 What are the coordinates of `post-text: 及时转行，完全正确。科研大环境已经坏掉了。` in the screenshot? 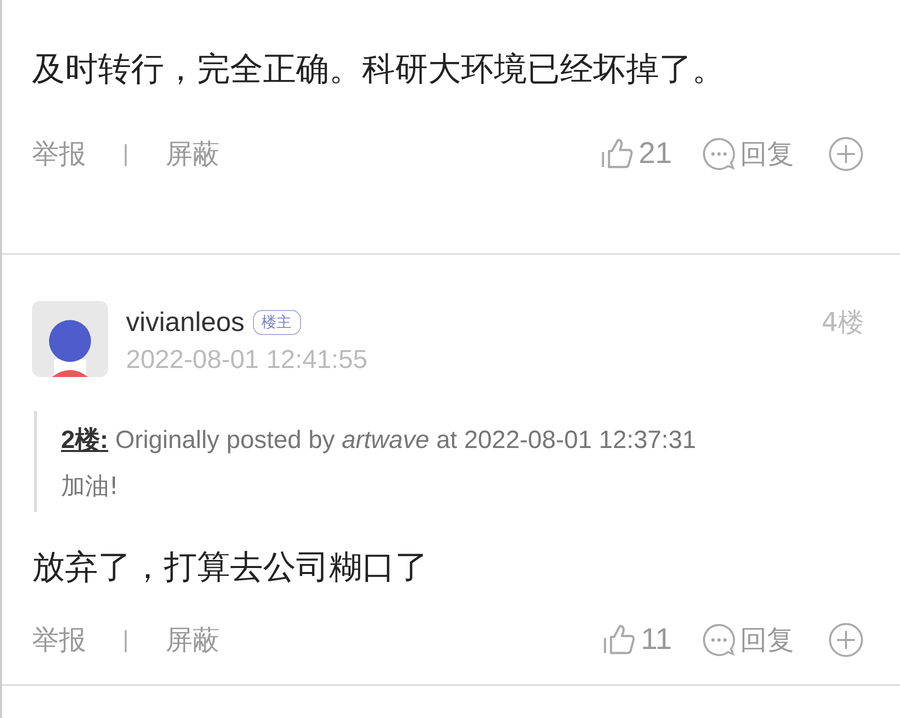 It's located at (379, 69).